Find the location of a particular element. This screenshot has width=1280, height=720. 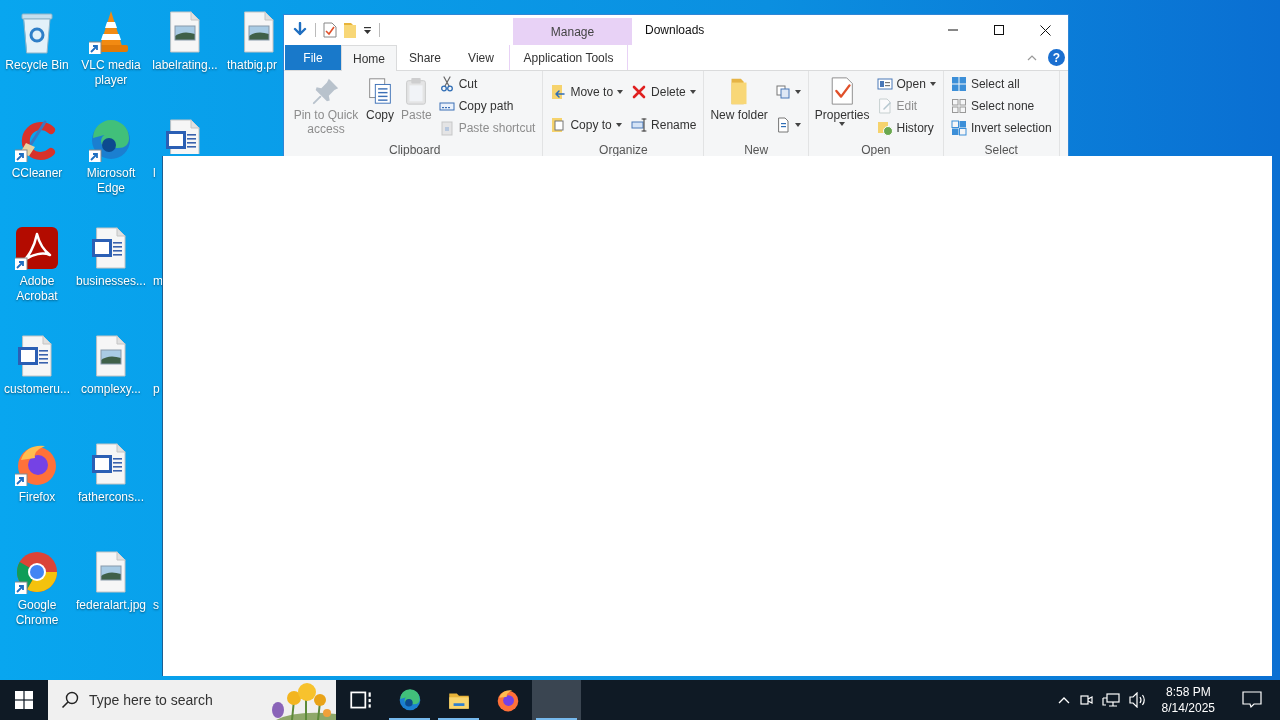

scissors-icon is located at coordinates (446, 84).